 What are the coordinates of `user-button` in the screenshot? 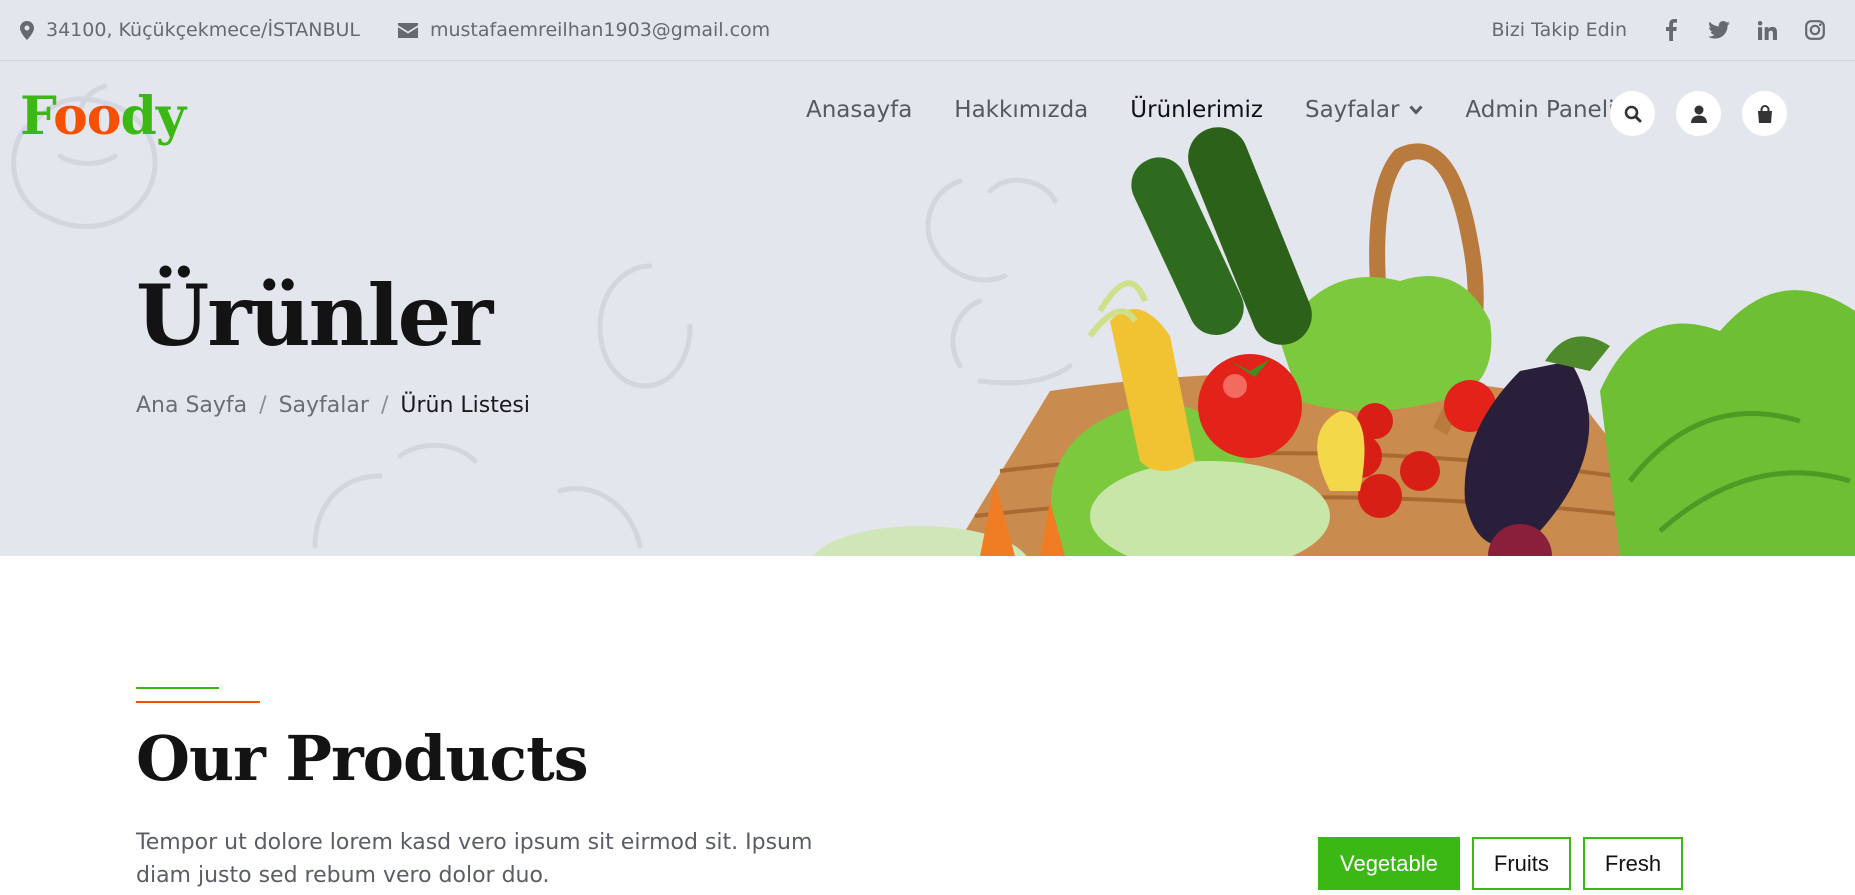 It's located at (1698, 113).